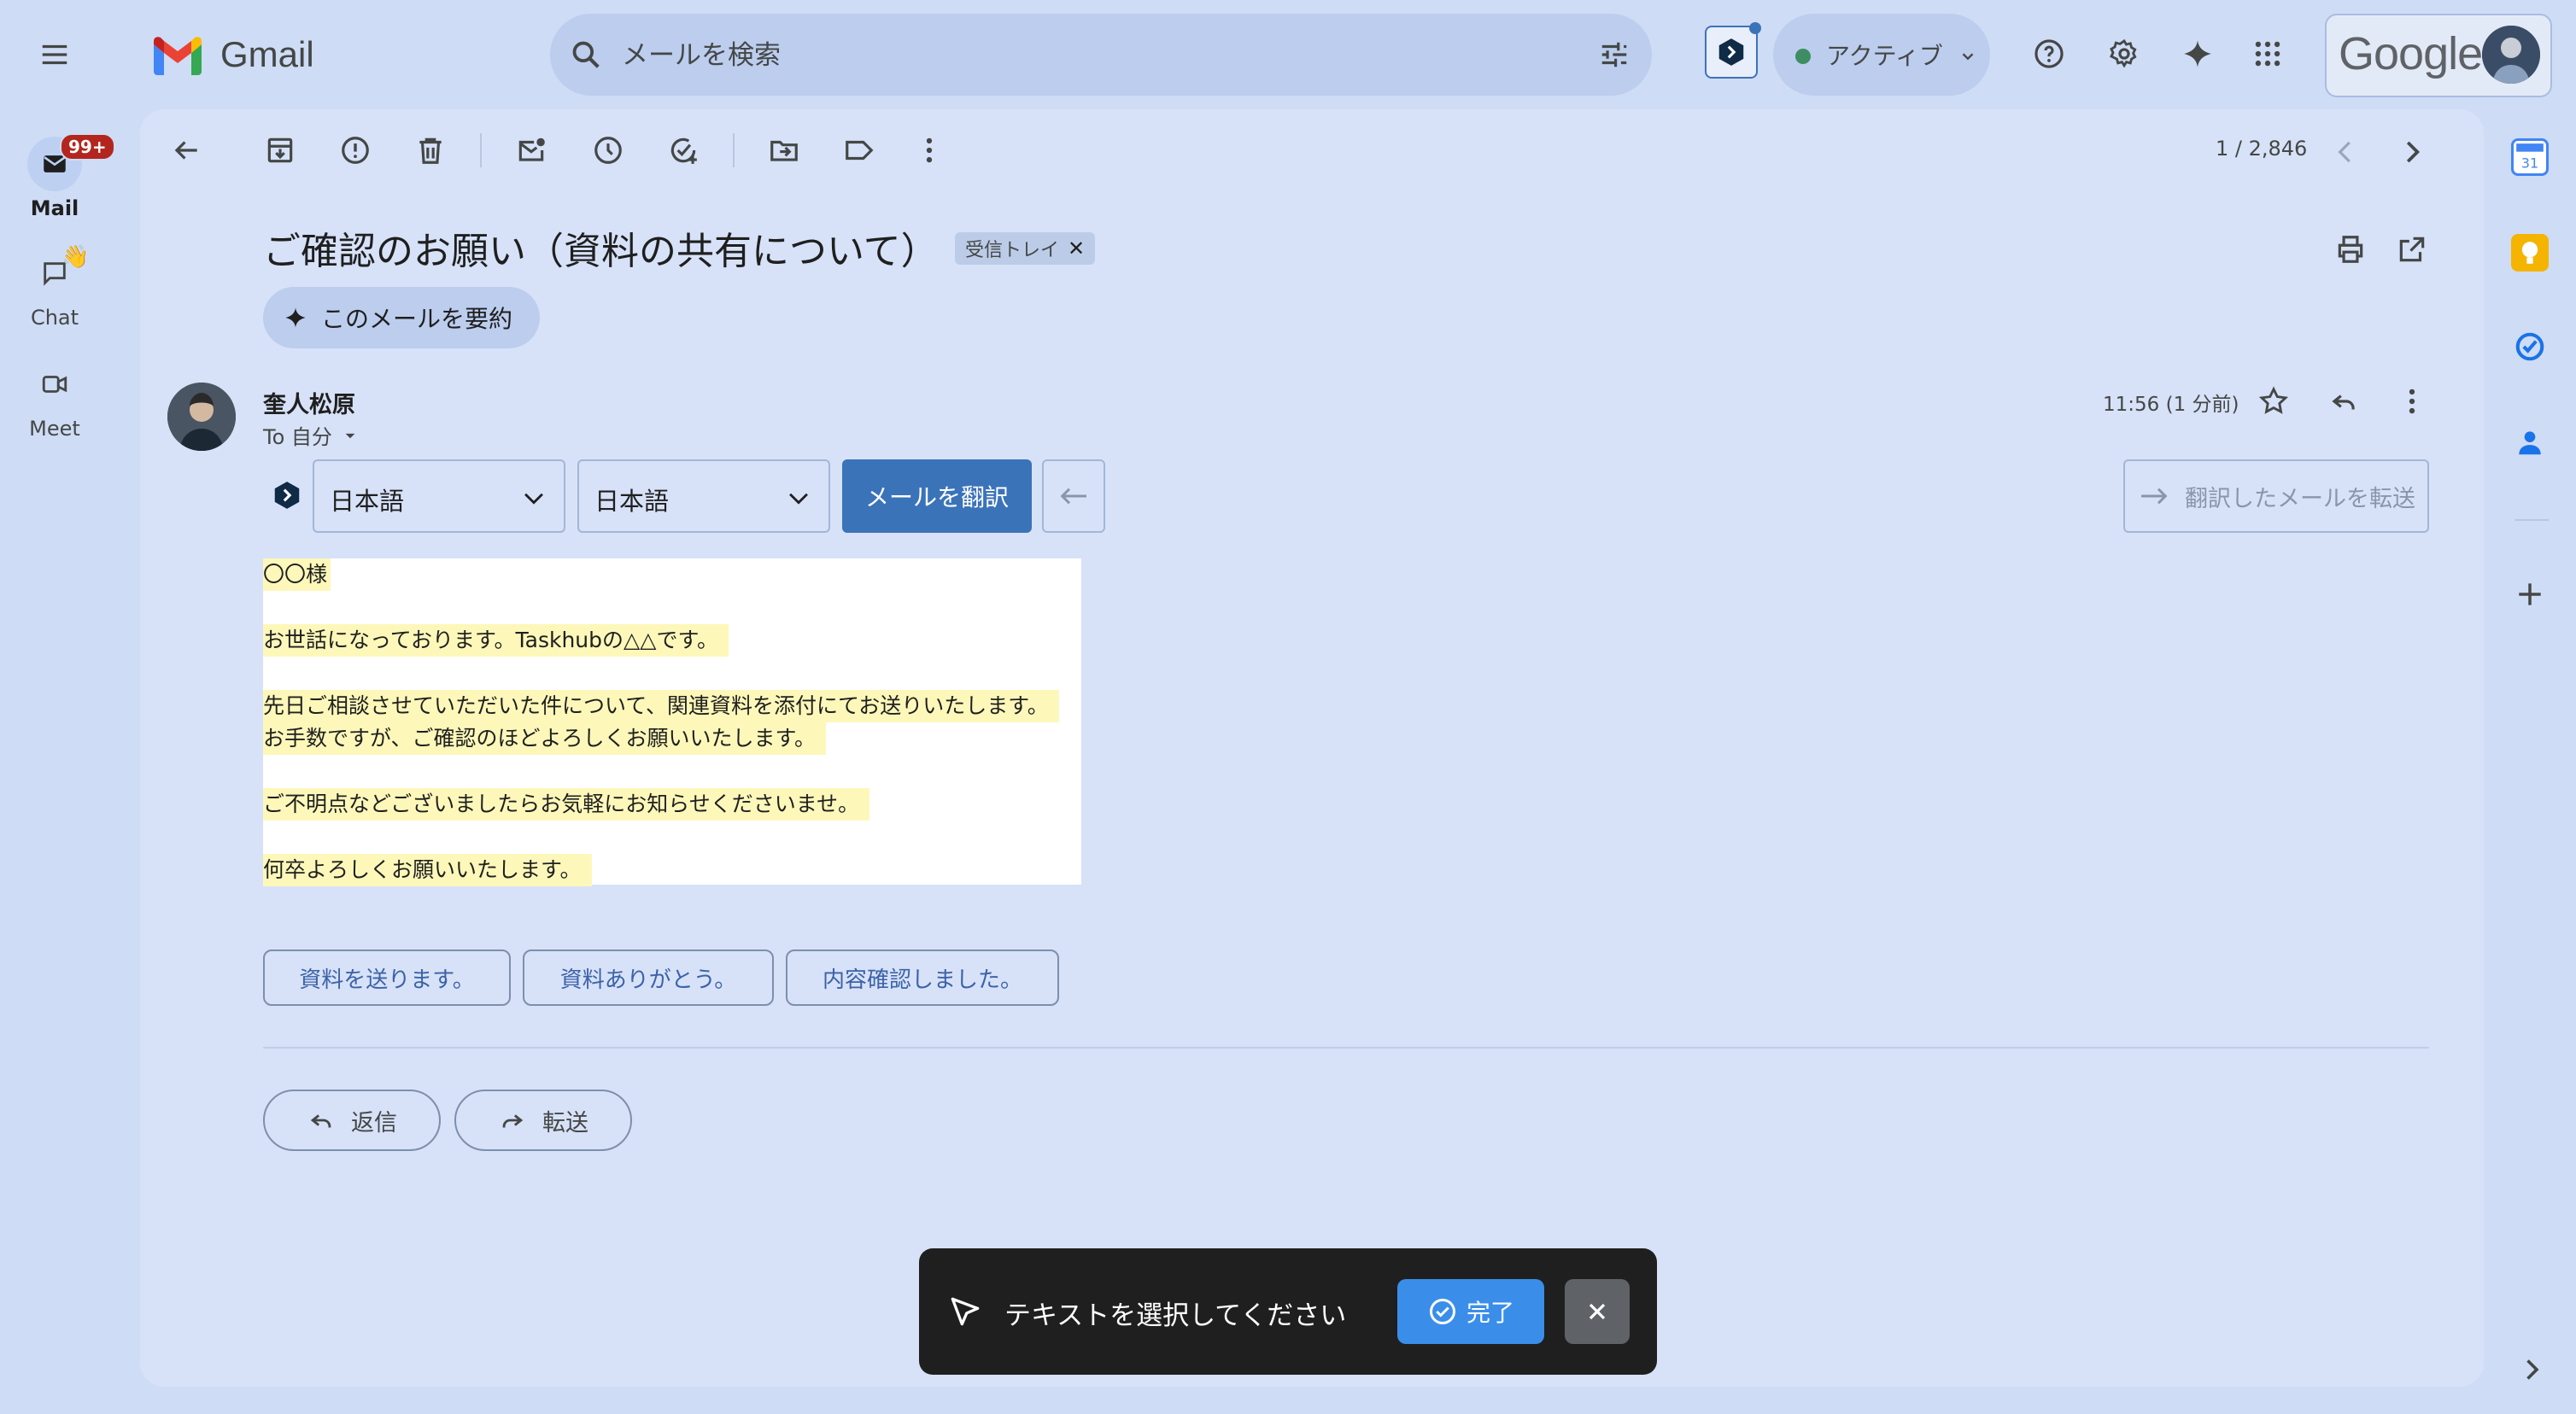 The width and height of the screenshot is (2576, 1414). I want to click on archive-icon, so click(280, 150).